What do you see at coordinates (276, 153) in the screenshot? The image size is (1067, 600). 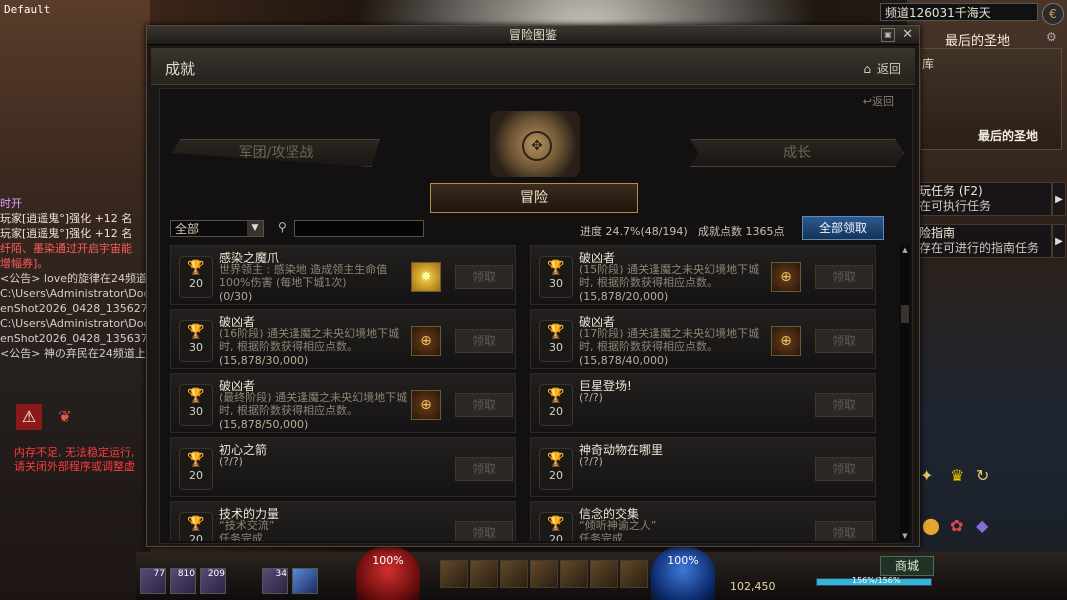 I see `tab-legion-raid: 军团/攻坚战` at bounding box center [276, 153].